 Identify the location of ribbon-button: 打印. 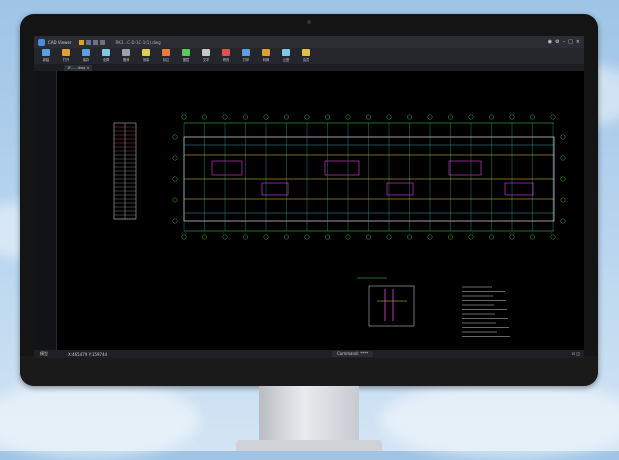
(246, 56).